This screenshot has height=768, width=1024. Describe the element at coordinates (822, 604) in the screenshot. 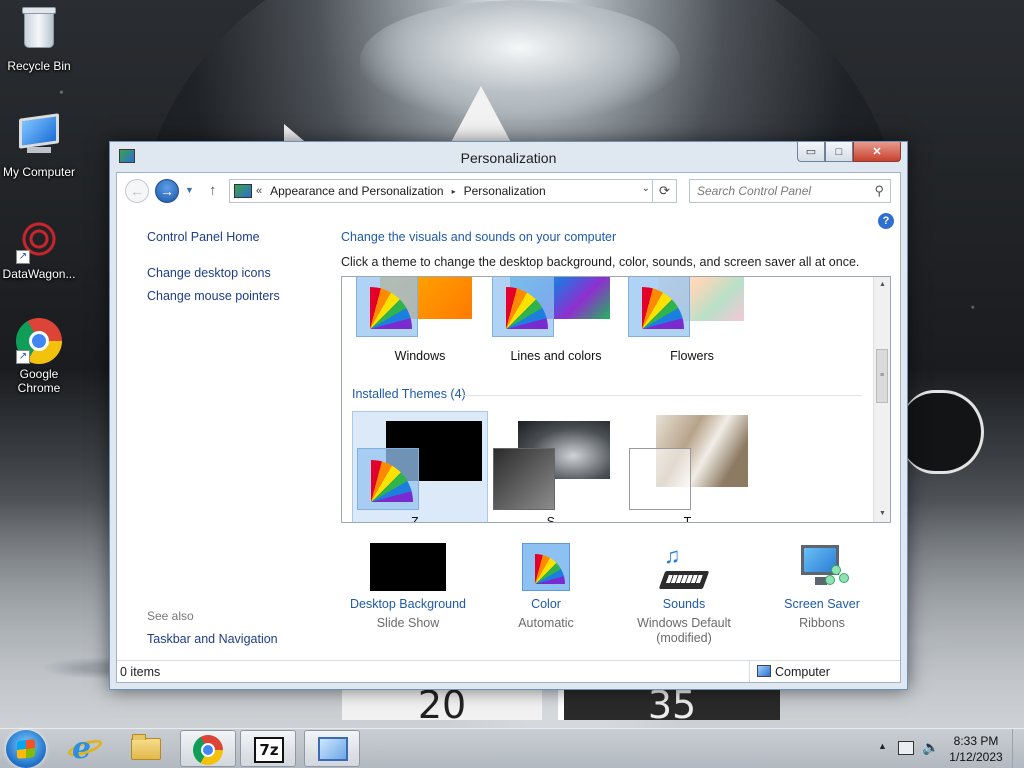

I see `screen-saver-link: Screen Saver` at that location.